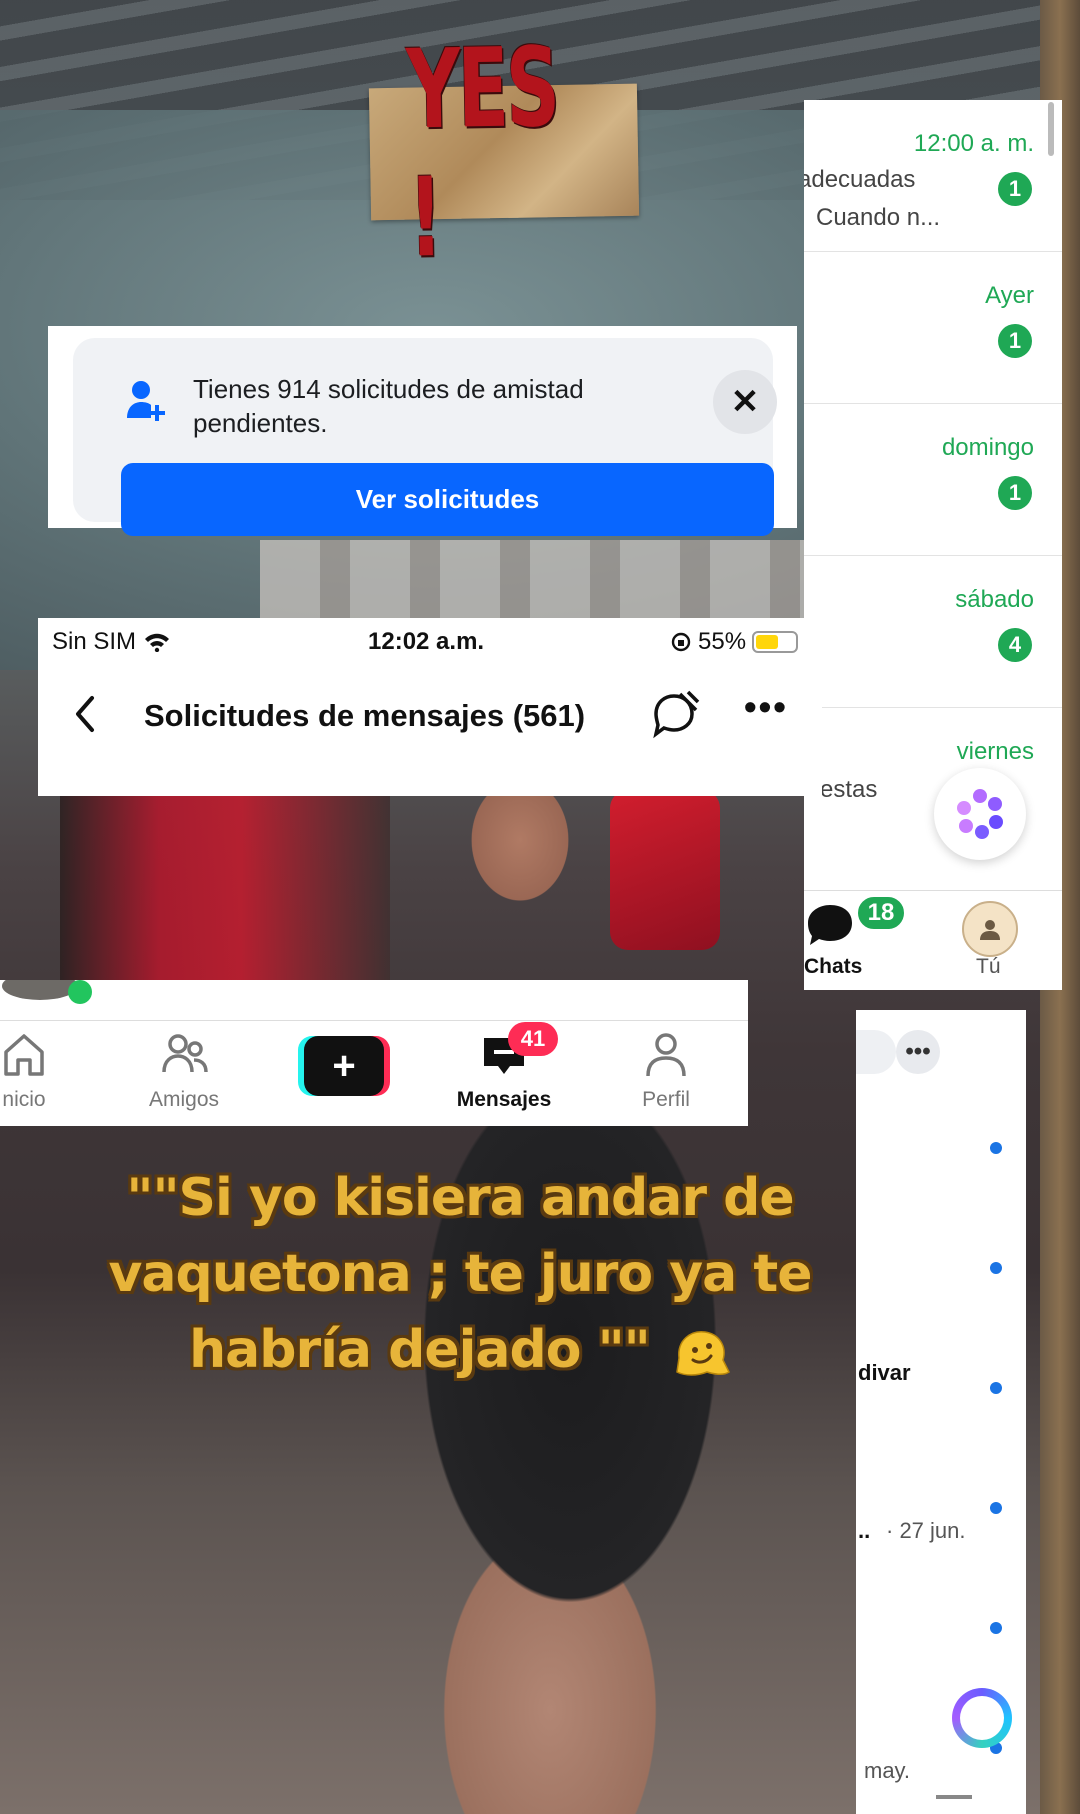 This screenshot has height=1814, width=1080. I want to click on menu-handle, so click(954, 1797).